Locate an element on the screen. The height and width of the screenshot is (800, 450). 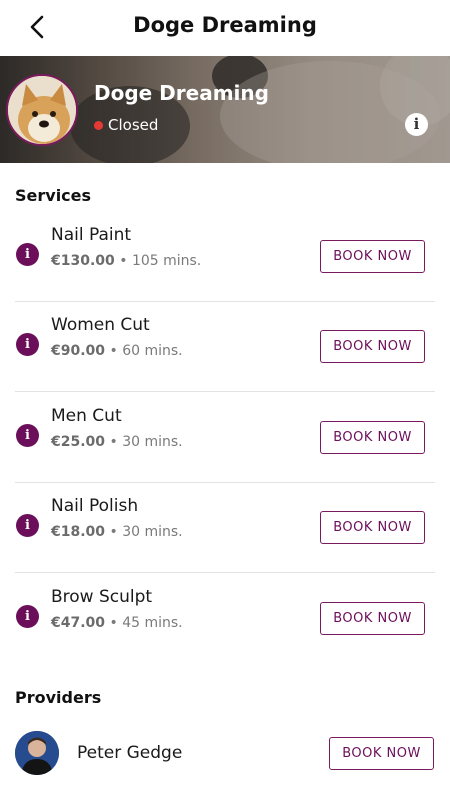
service-name: Women Cut is located at coordinates (100, 325).